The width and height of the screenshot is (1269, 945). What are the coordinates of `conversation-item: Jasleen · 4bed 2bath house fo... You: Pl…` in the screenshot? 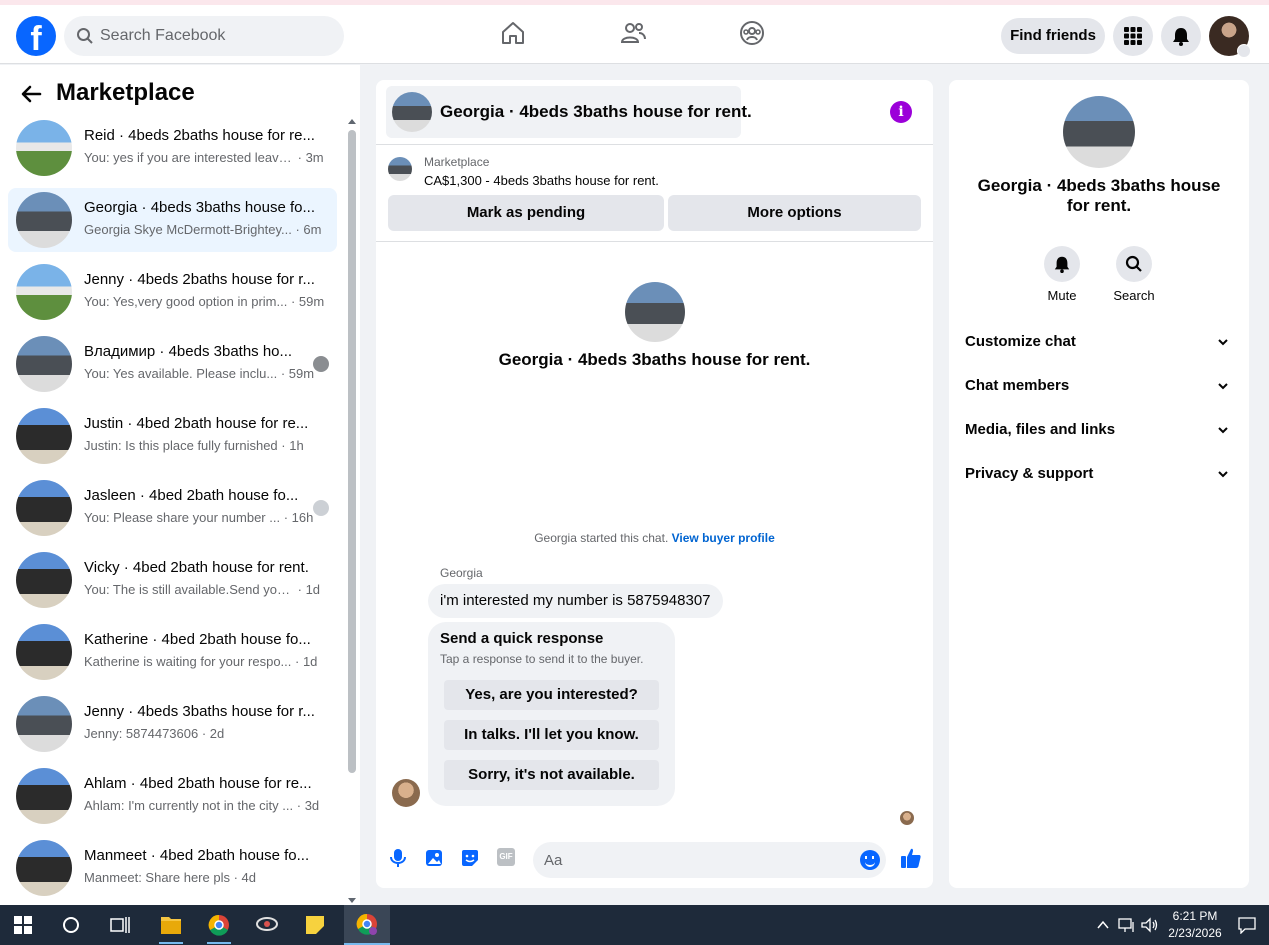 It's located at (172, 508).